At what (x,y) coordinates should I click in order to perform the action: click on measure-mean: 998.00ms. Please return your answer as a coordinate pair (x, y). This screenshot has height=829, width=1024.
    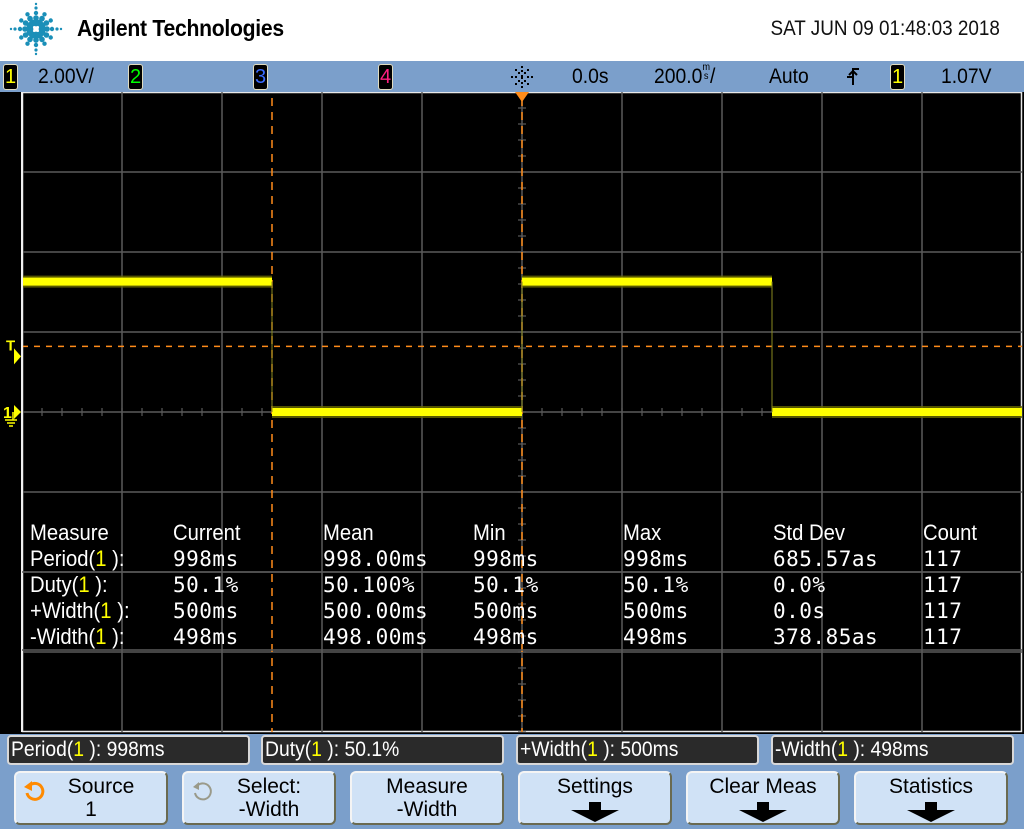
    Looking at the image, I should click on (376, 559).